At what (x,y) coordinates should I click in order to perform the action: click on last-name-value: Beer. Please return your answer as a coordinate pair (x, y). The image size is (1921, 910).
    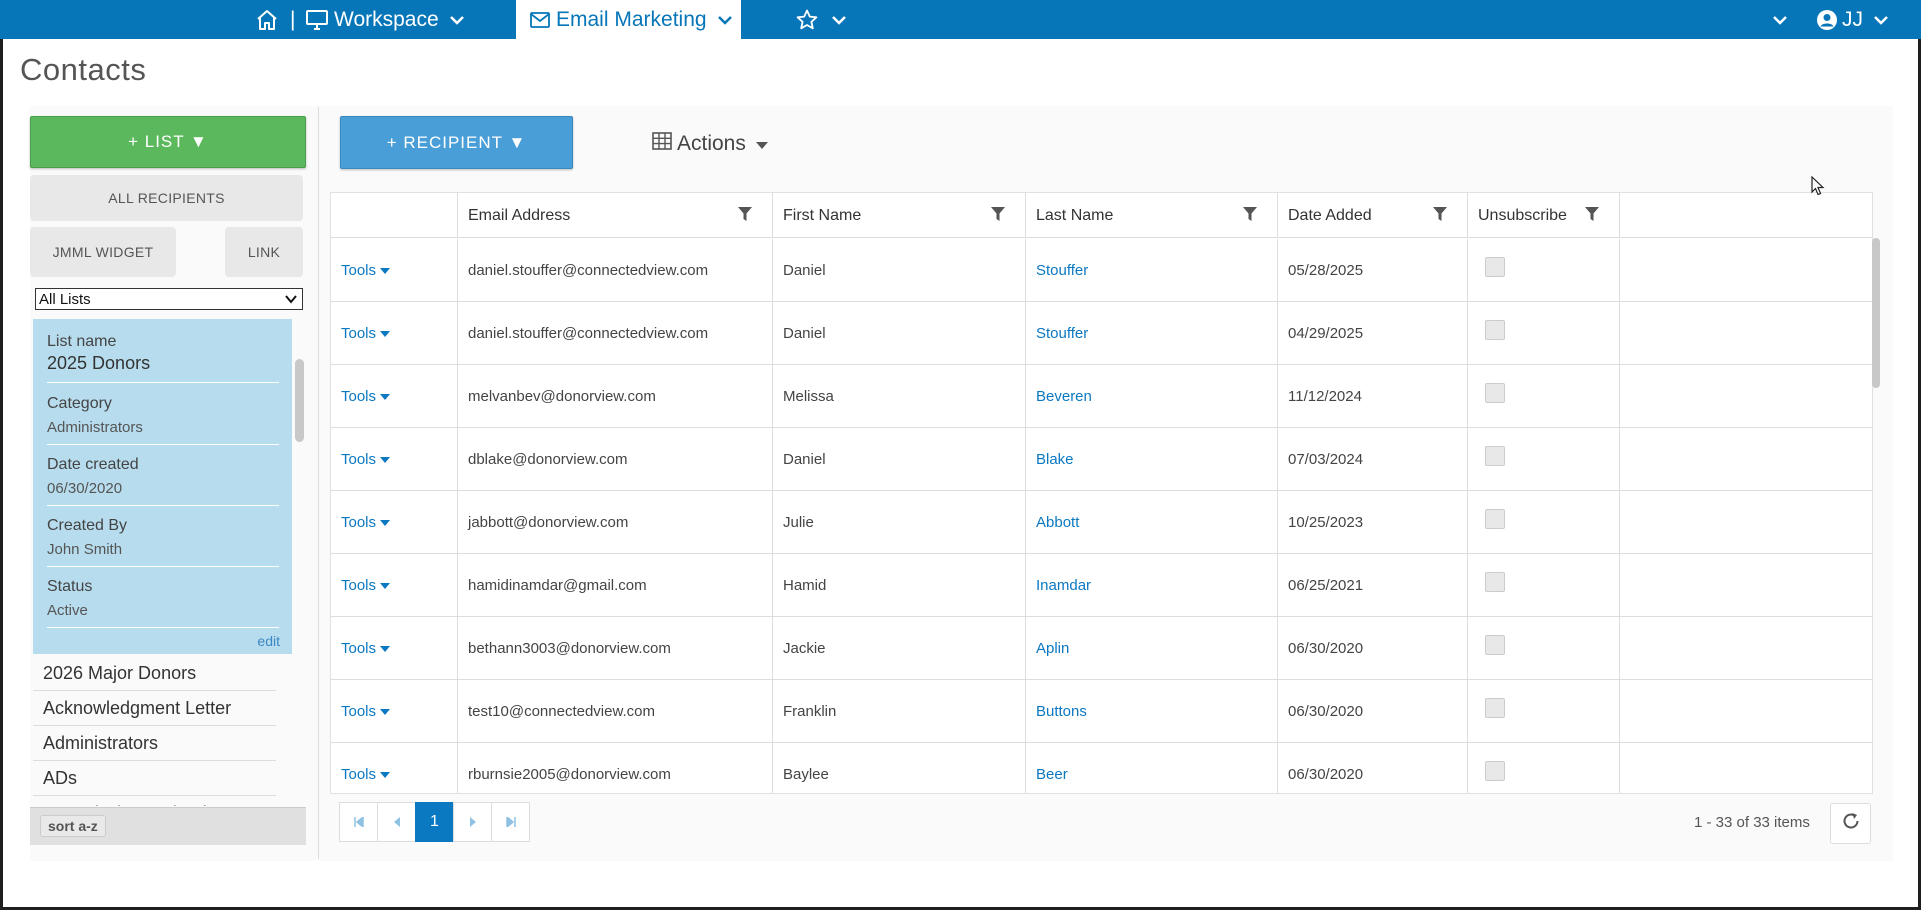
    Looking at the image, I should click on (1052, 774).